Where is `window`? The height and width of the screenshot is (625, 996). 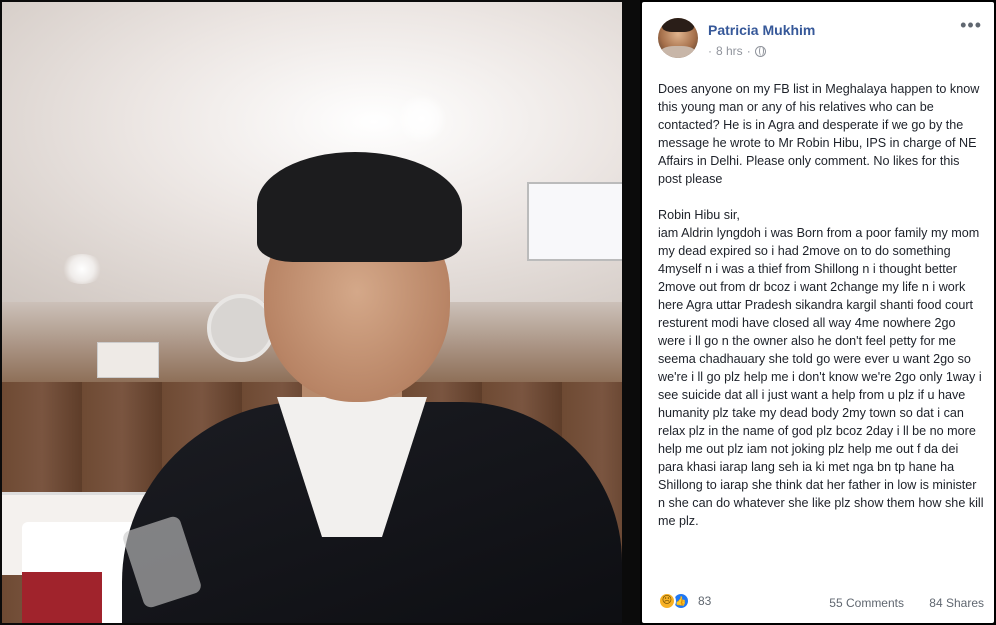
window is located at coordinates (574, 221).